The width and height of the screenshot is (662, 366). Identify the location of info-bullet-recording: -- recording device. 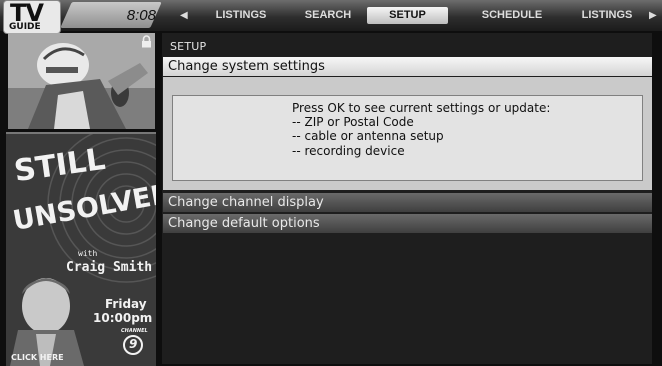
(348, 151).